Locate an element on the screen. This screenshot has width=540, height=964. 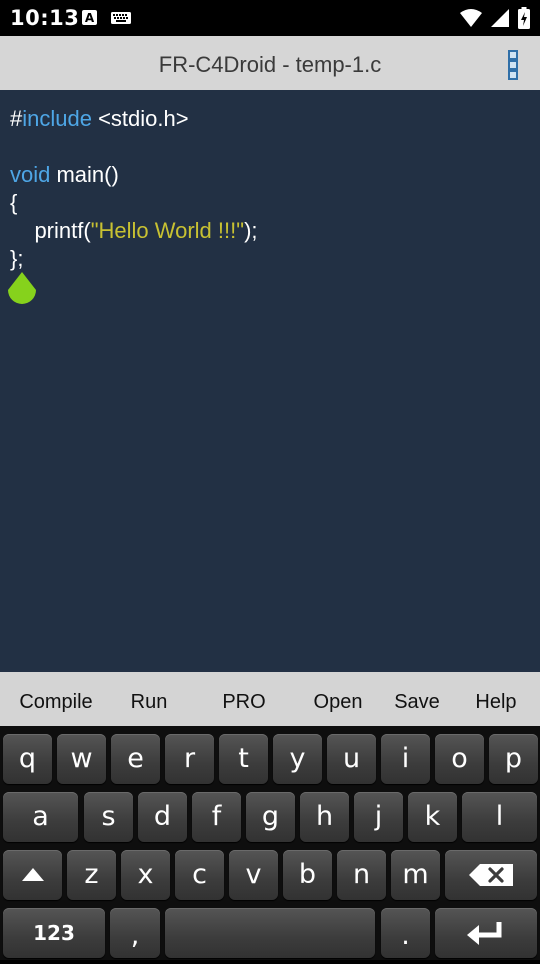
wifi-icon is located at coordinates (471, 20).